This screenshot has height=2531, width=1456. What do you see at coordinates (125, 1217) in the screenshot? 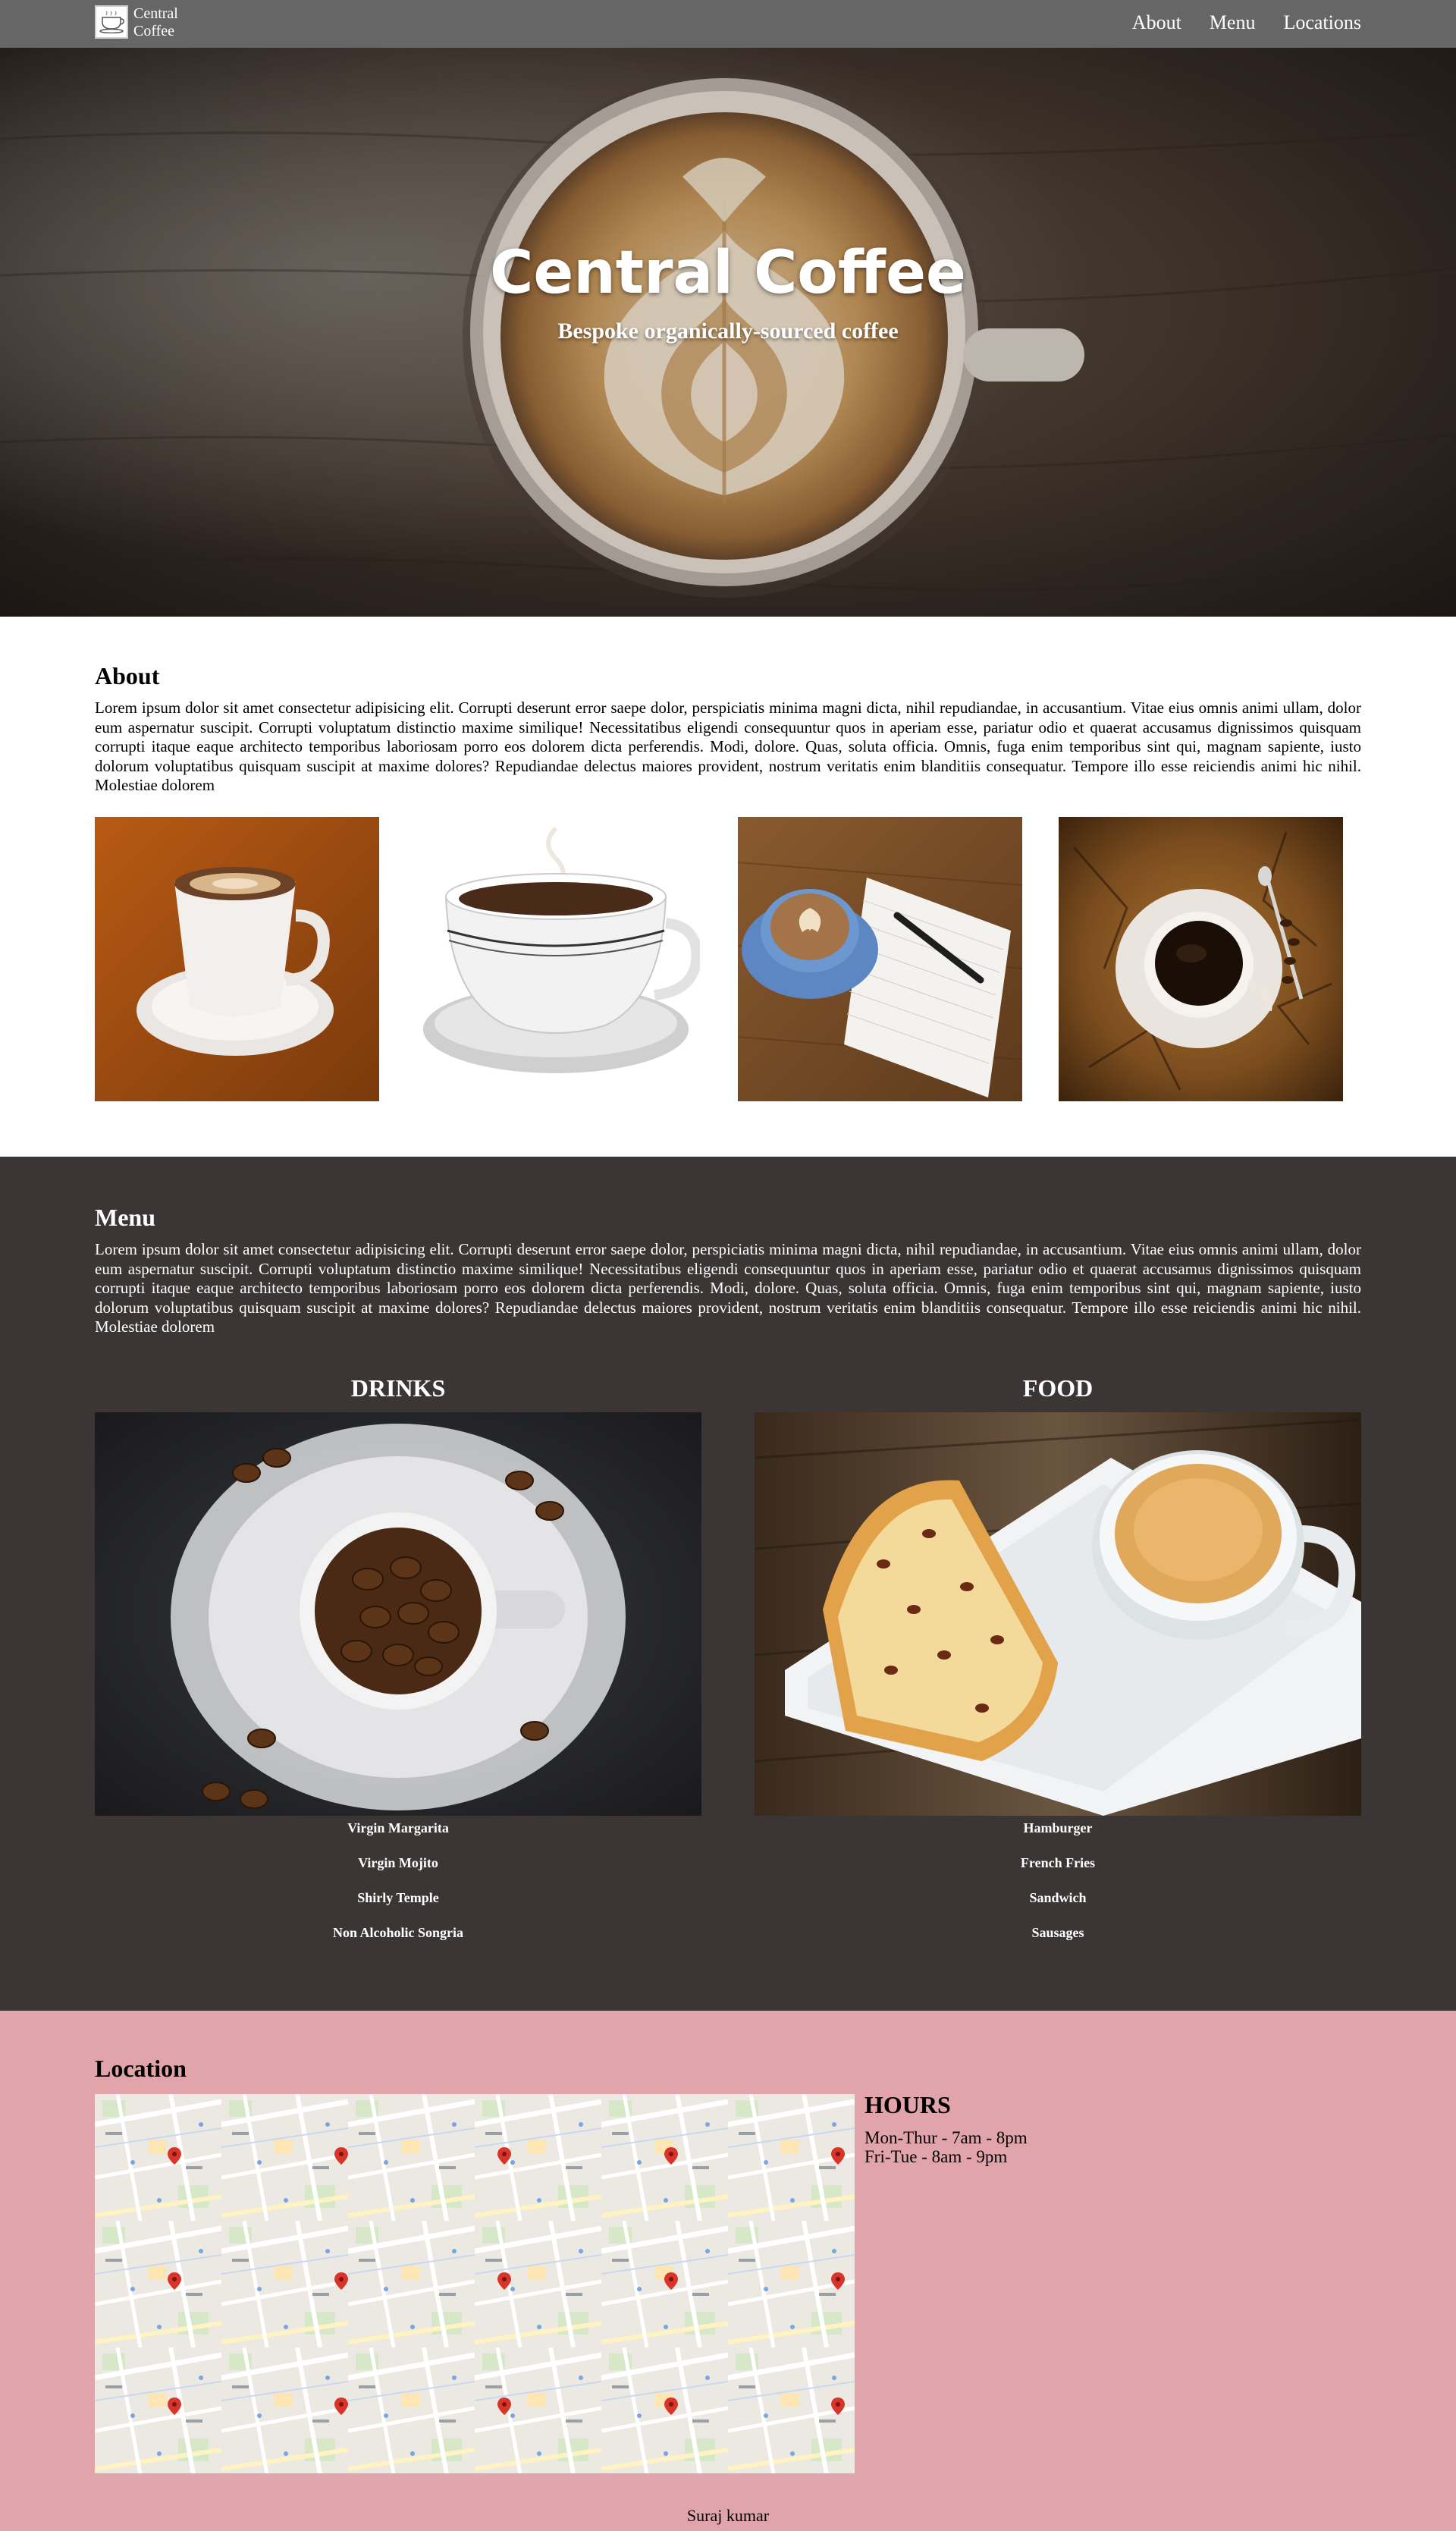
I see `menu-heading: Menu` at bounding box center [125, 1217].